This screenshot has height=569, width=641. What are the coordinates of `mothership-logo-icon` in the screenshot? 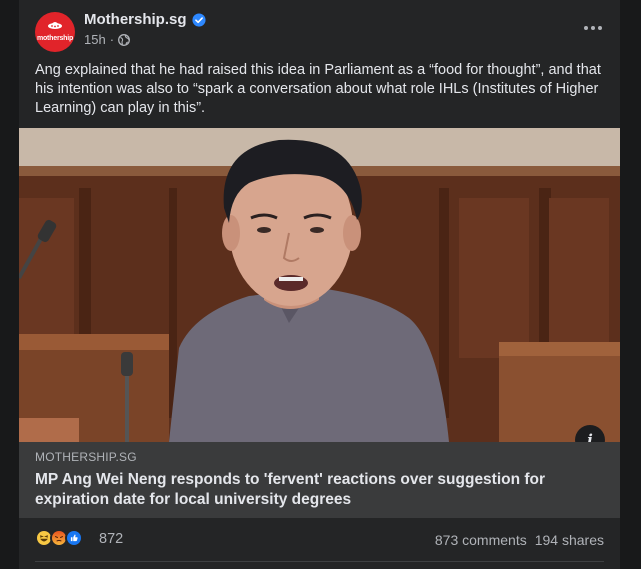 It's located at (55, 25).